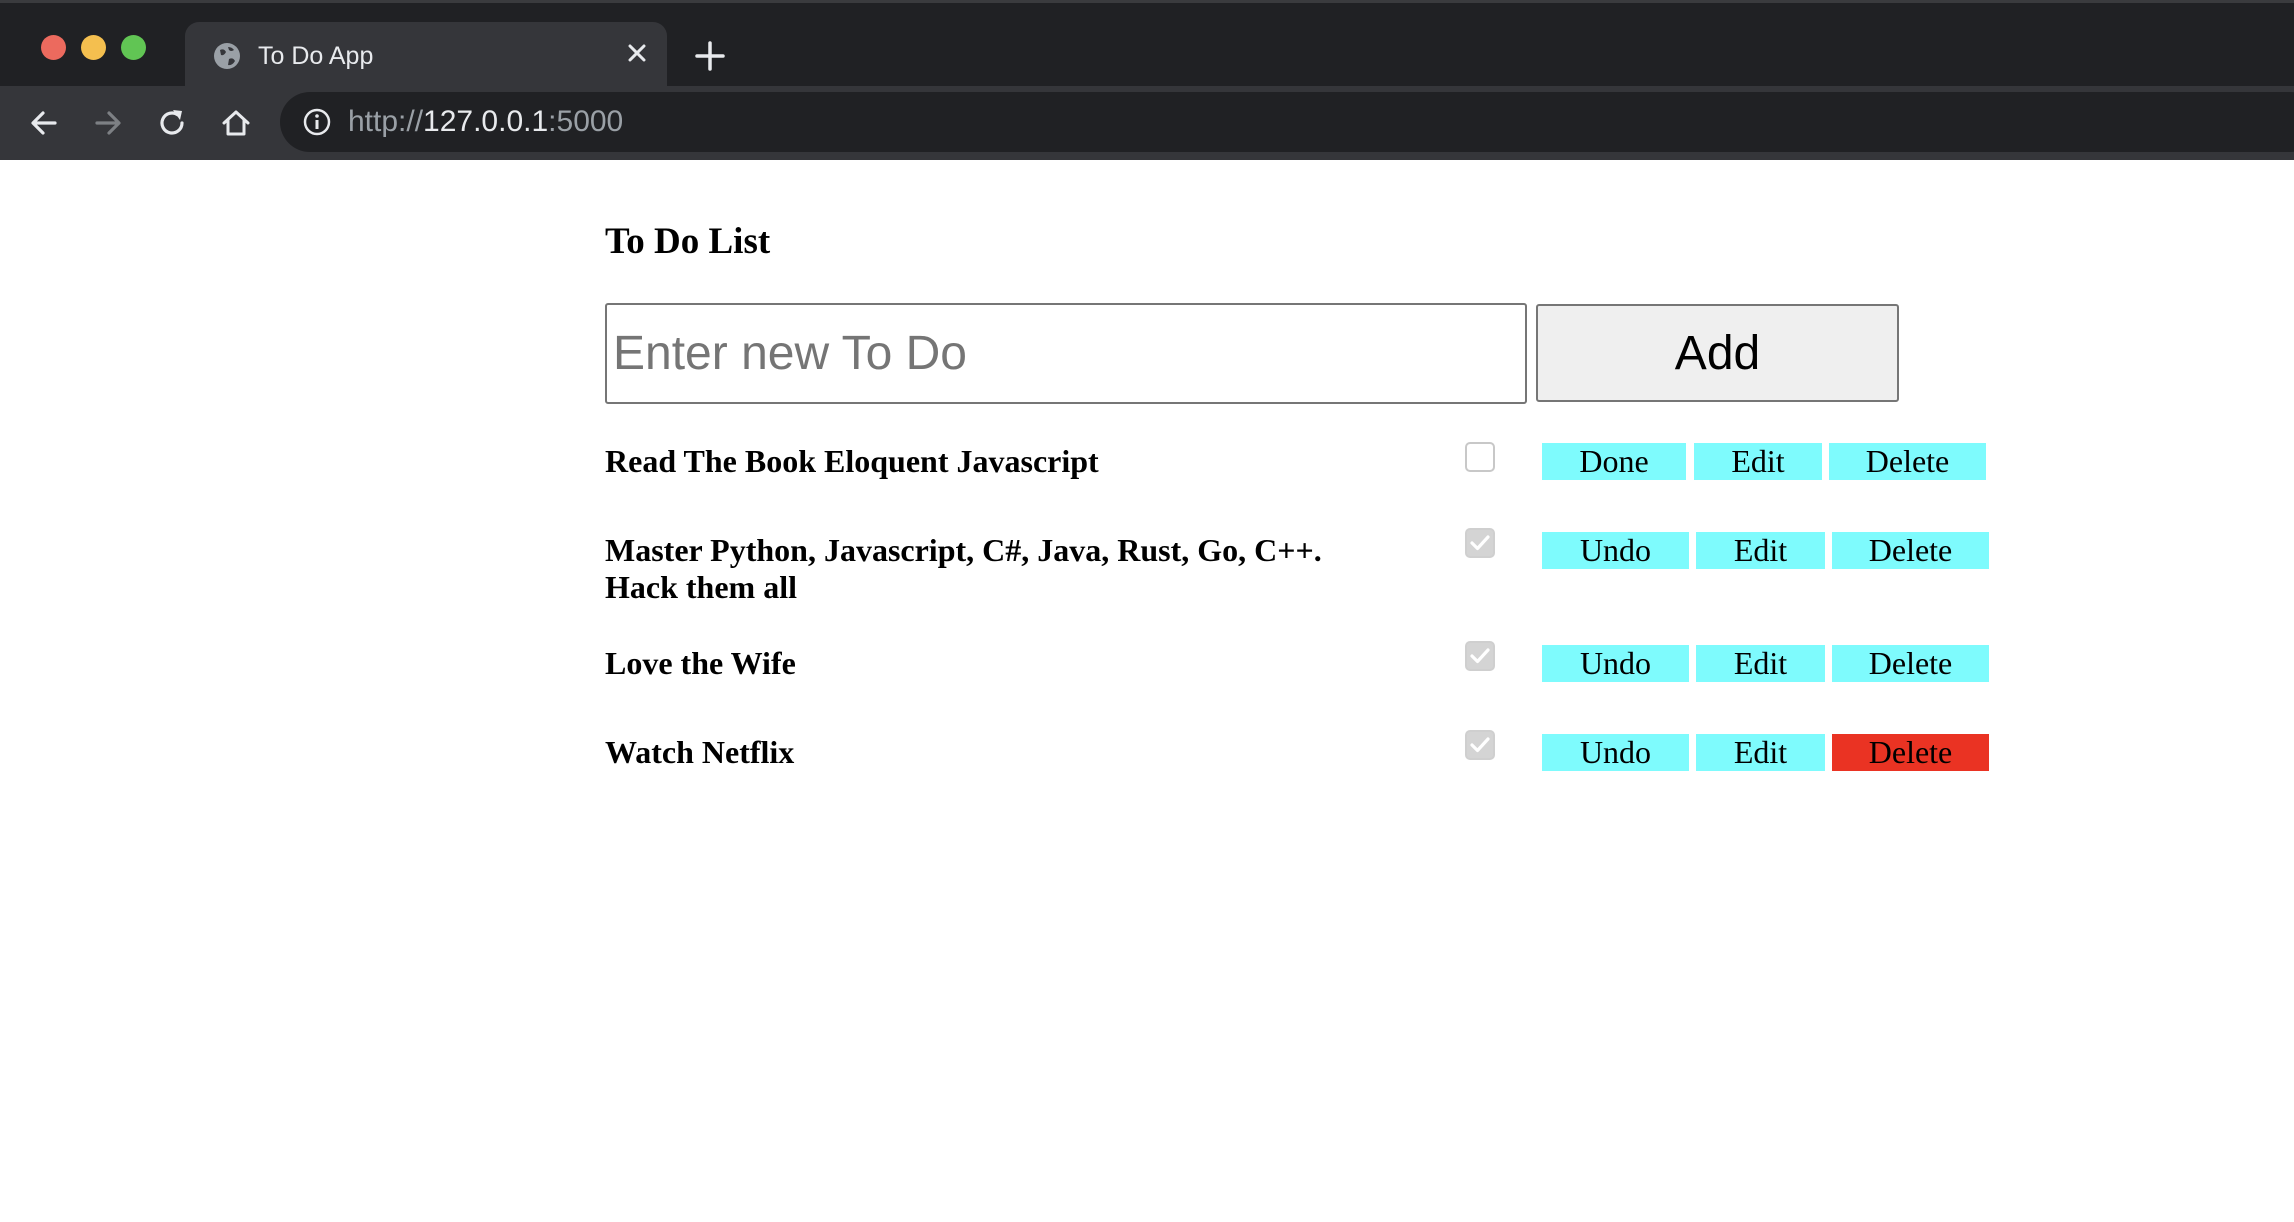 The width and height of the screenshot is (2294, 1222). What do you see at coordinates (1717, 353) in the screenshot?
I see `add-button: Add` at bounding box center [1717, 353].